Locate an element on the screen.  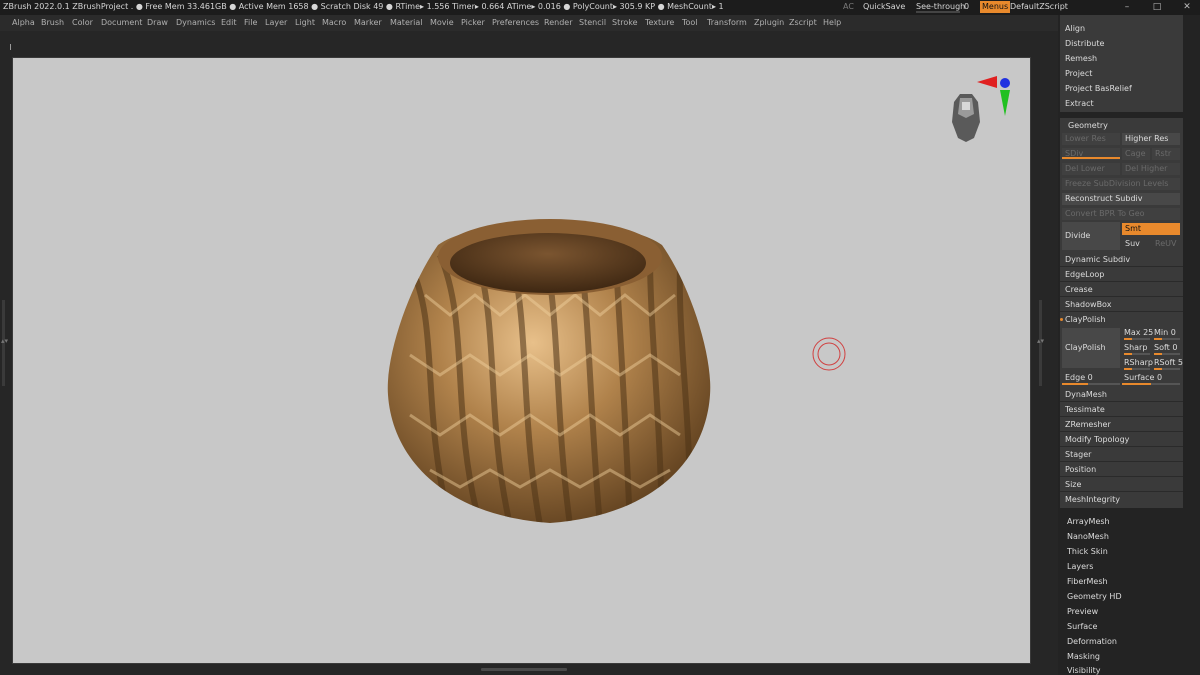
surface-slider: Surface 0 is located at coordinates (1143, 377).